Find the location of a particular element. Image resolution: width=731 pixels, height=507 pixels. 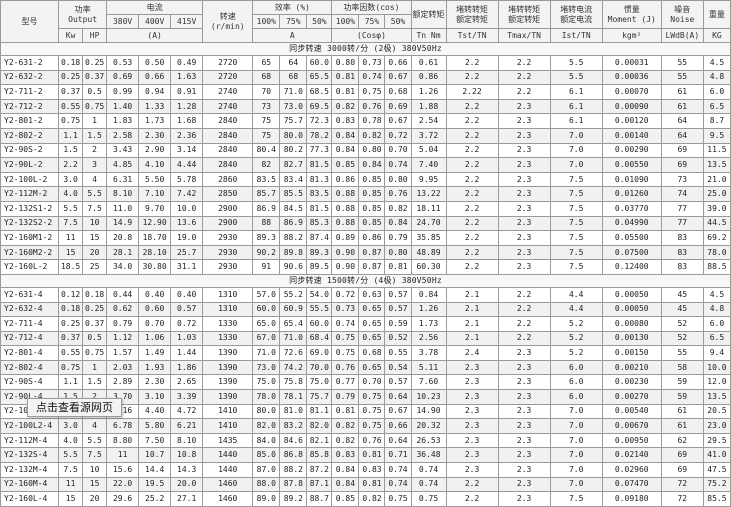

table-cell: 5.50 is located at coordinates (155, 179).